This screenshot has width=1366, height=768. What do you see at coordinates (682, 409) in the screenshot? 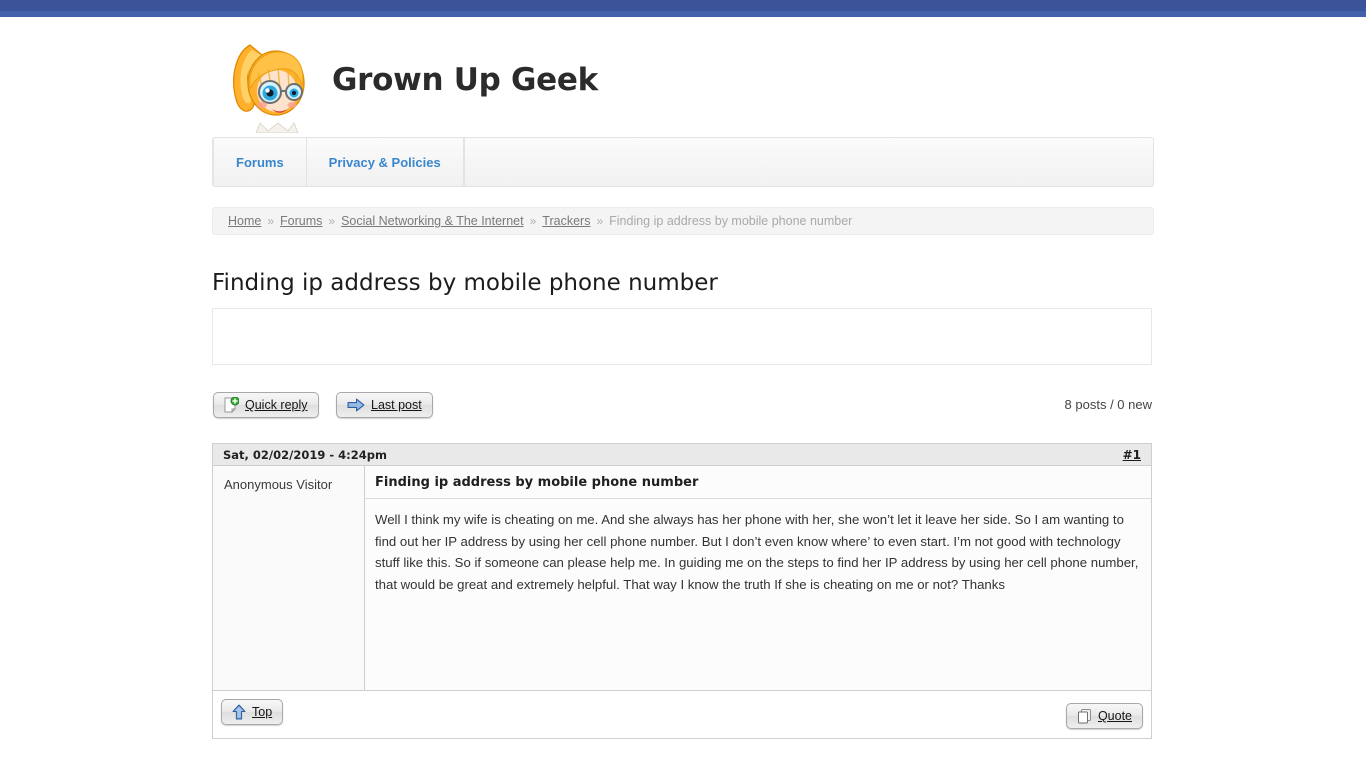
I see `thread-action-bar: Quick reply Last post 8 posts / 0 new` at bounding box center [682, 409].